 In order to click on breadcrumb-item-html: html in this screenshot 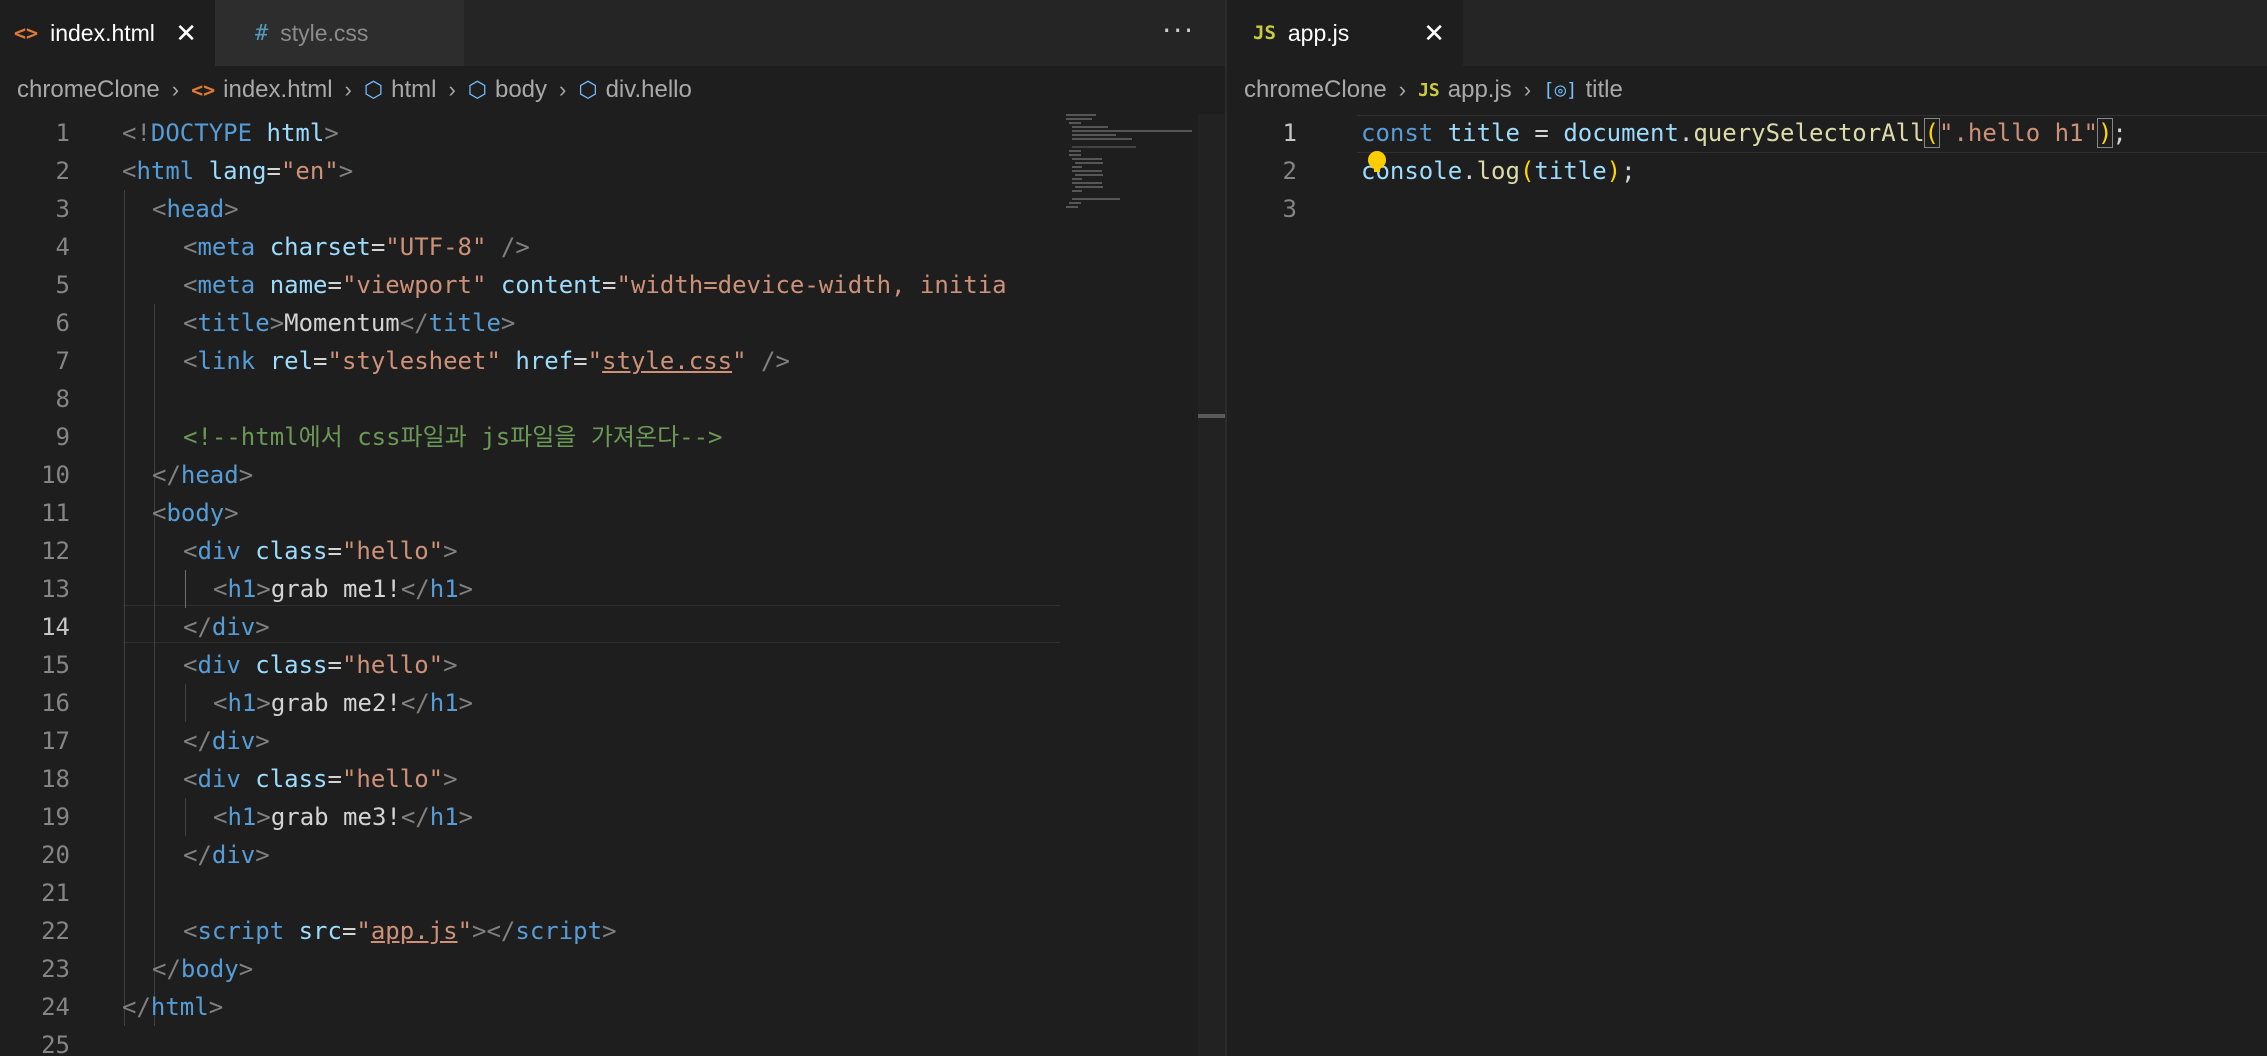, I will do `click(413, 90)`.